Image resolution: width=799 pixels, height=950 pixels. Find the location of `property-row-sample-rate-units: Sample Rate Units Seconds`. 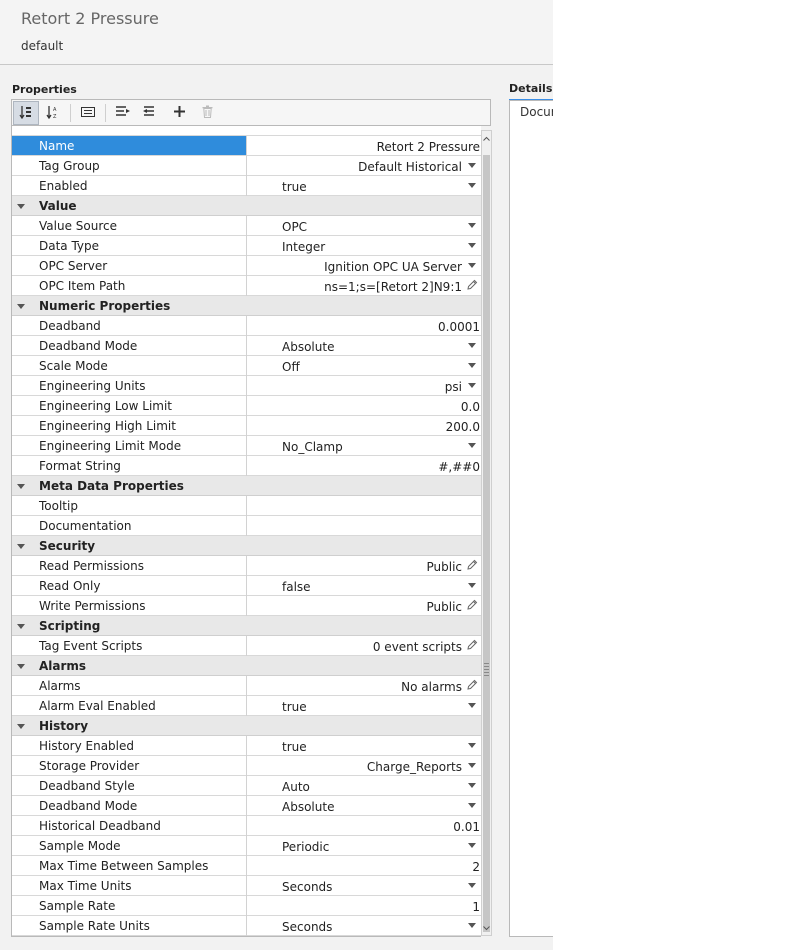

property-row-sample-rate-units: Sample Rate Units Seconds is located at coordinates (246, 926).